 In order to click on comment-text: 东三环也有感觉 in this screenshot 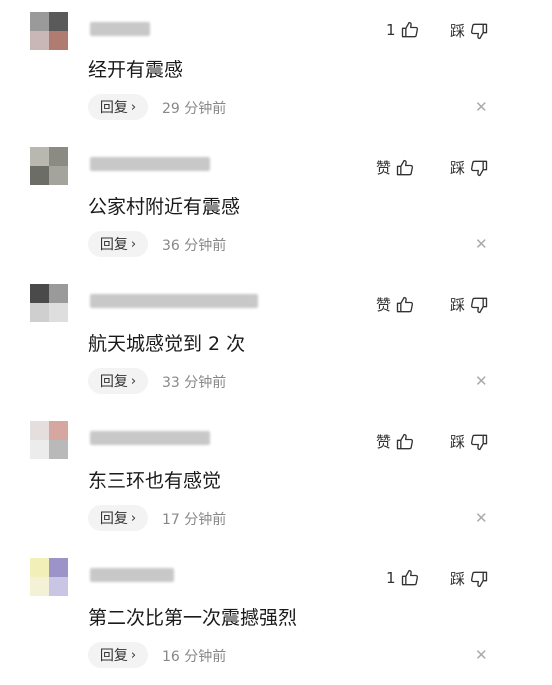, I will do `click(155, 481)`.